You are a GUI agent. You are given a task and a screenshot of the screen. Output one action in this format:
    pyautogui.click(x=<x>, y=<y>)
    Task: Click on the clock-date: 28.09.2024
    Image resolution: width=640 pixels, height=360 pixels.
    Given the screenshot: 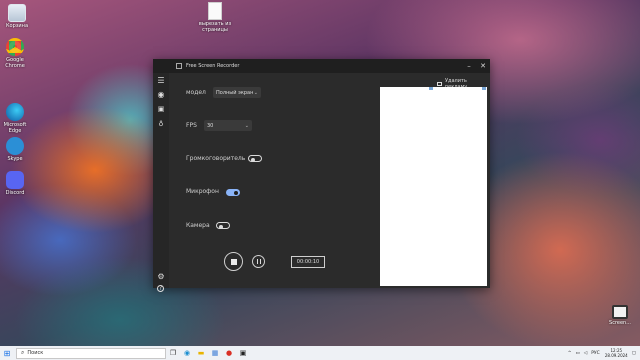 What is the action you would take?
    pyautogui.click(x=616, y=355)
    